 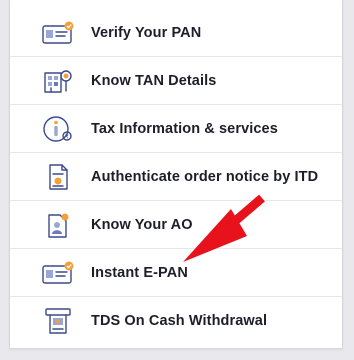 I want to click on menu-item-label: Authenticate order notice by ITD, so click(x=205, y=176).